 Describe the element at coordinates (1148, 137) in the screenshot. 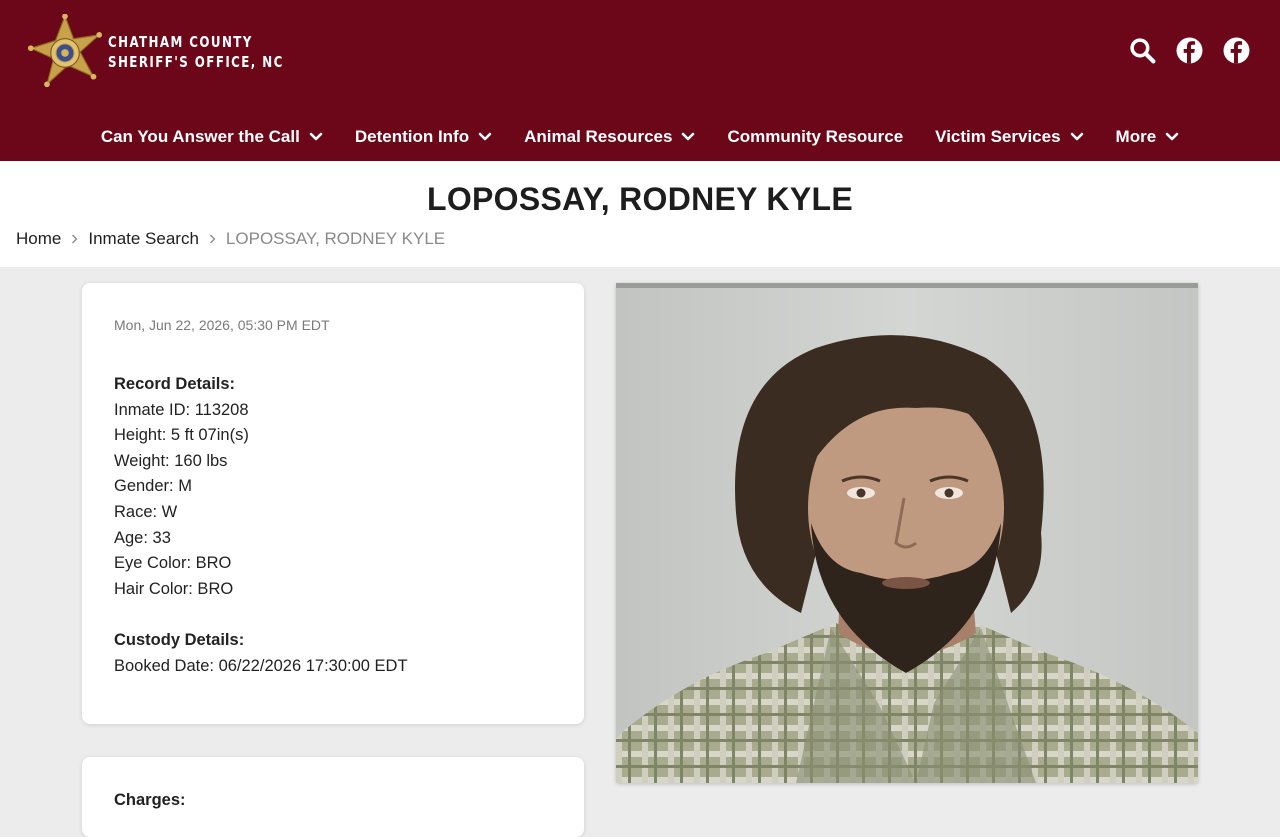

I see `nav-item-more: More` at that location.